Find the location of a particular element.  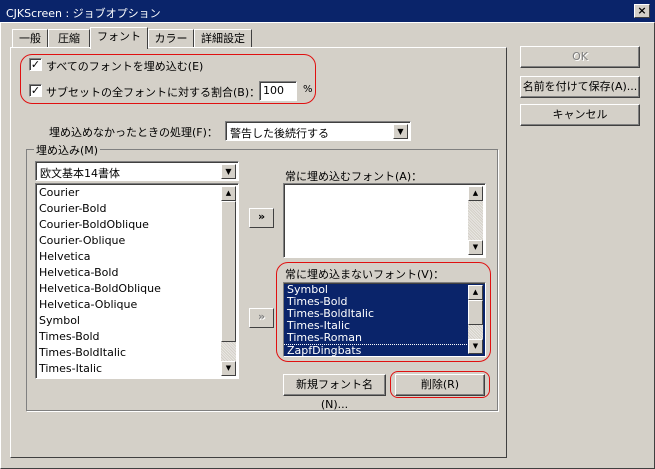

on-fail-select: 警告した後続行する ▼ is located at coordinates (318, 131).